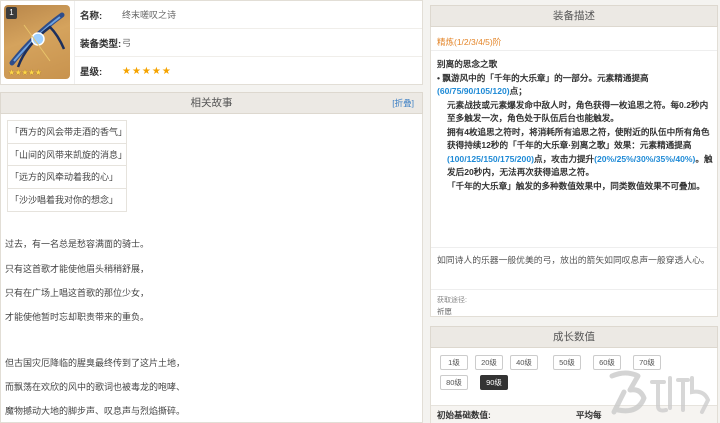  I want to click on name-row: 名称: 终末嗟叹之诗, so click(248, 15).